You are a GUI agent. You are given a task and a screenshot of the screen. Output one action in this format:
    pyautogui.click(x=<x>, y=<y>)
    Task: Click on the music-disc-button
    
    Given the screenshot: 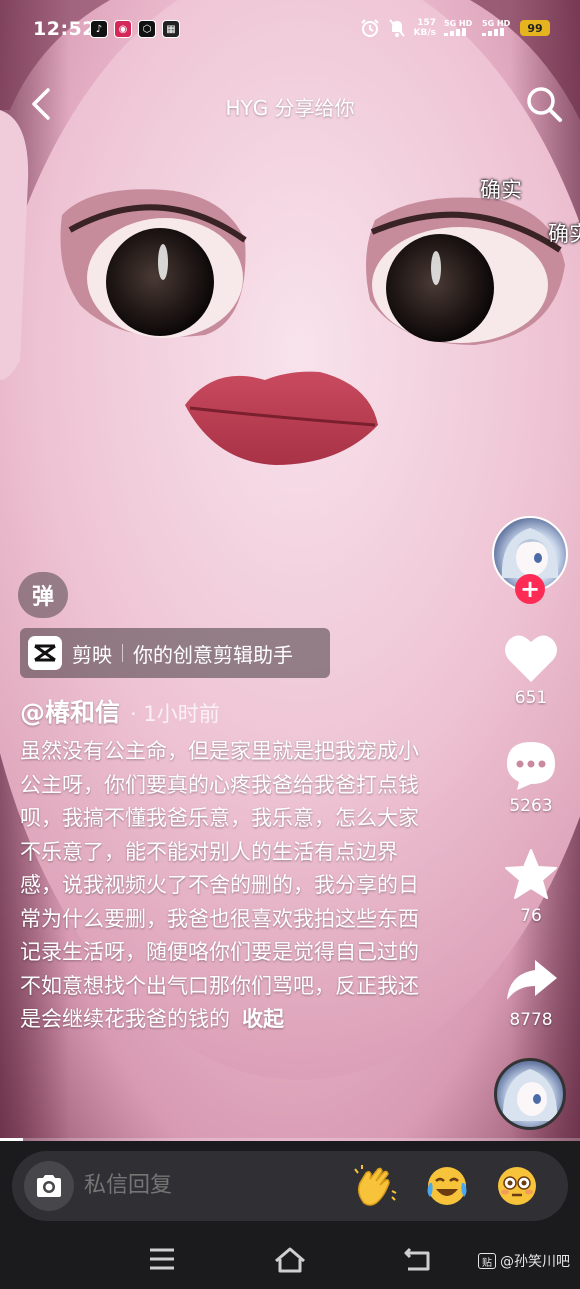 What is the action you would take?
    pyautogui.click(x=530, y=1094)
    